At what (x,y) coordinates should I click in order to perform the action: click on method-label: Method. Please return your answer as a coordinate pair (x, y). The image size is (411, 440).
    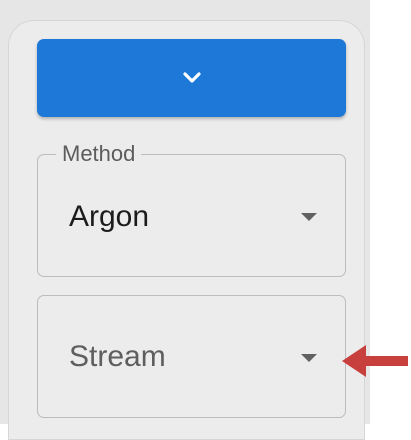
    Looking at the image, I should click on (99, 154).